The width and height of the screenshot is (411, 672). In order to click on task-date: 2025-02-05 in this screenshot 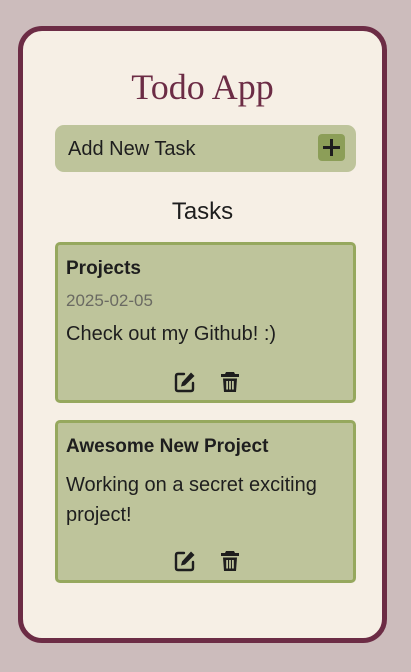, I will do `click(109, 300)`.